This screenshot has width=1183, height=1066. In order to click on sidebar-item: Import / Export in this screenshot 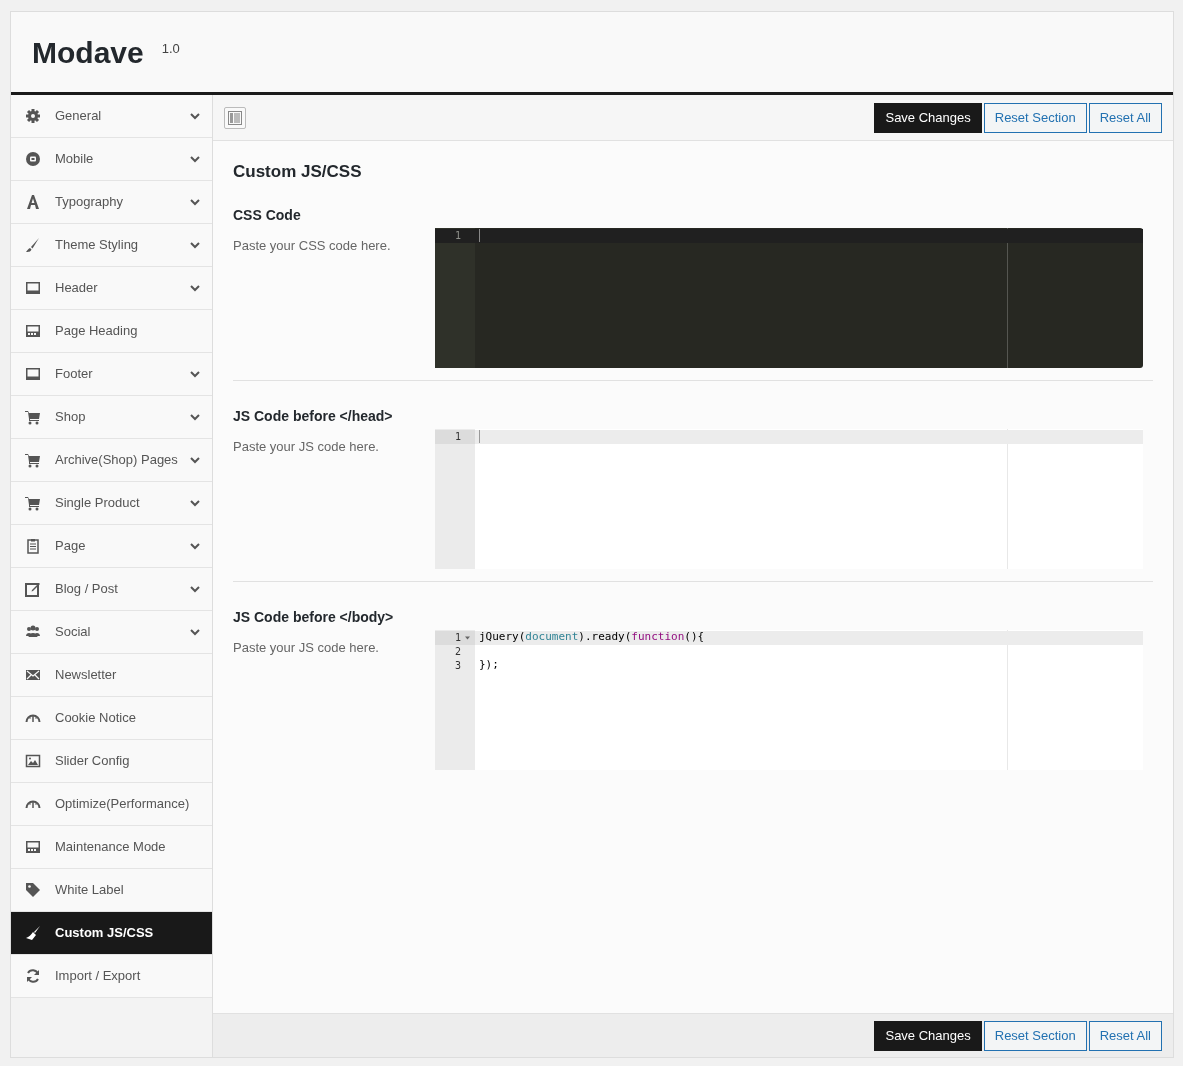, I will do `click(111, 976)`.